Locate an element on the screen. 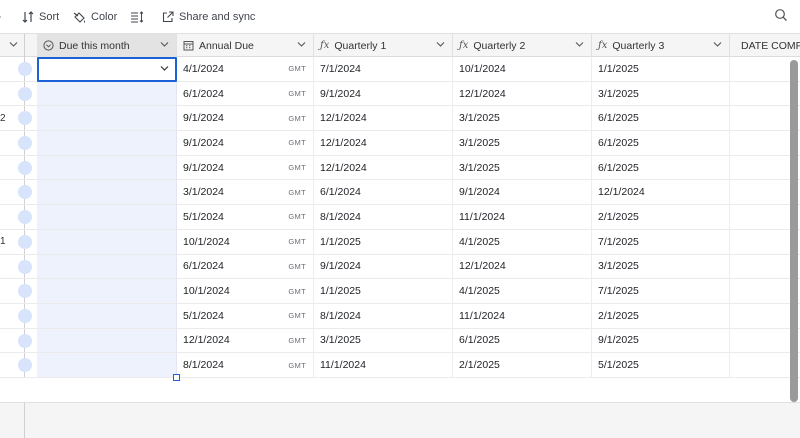 The image size is (800, 438). cell-quarterly-2: 9/1/2024 is located at coordinates (522, 192).